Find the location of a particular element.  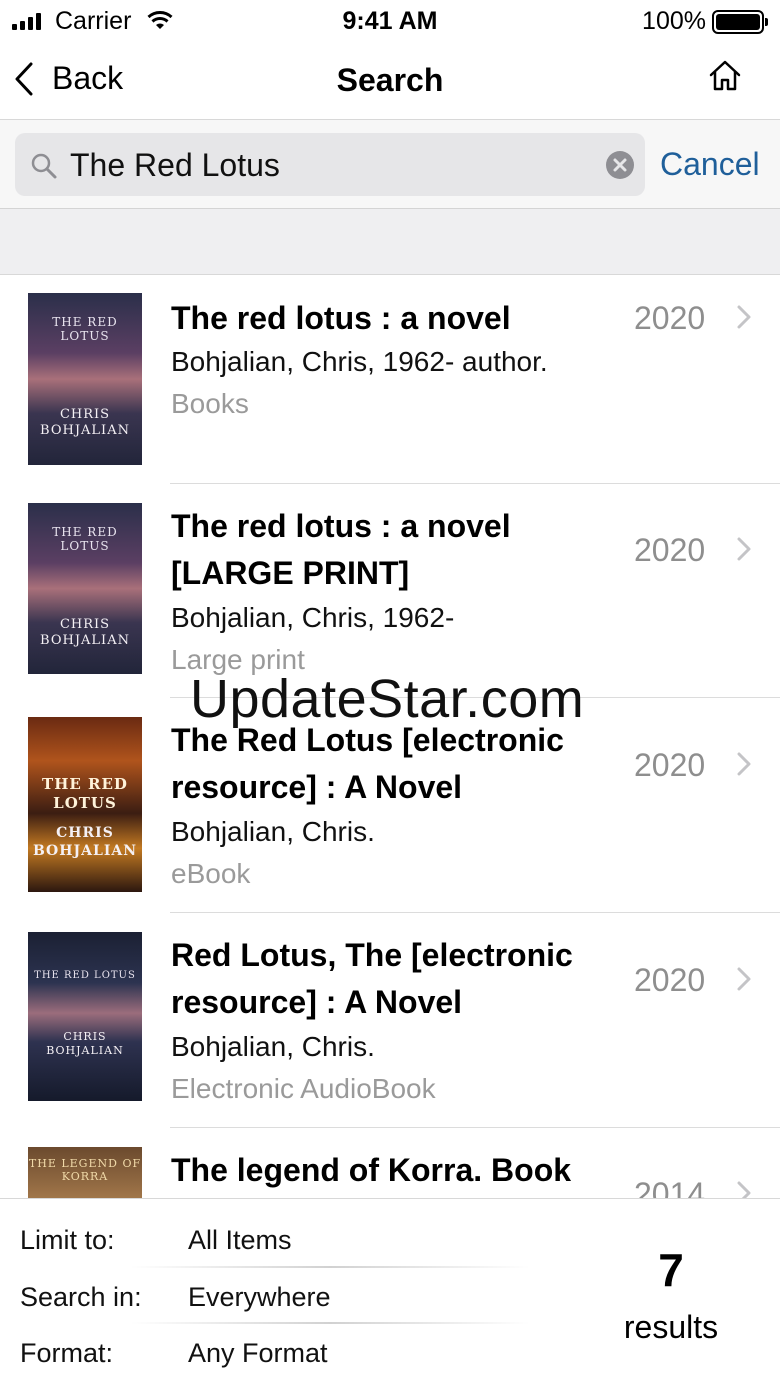

navigation-bar: Back Search is located at coordinates (390, 82).